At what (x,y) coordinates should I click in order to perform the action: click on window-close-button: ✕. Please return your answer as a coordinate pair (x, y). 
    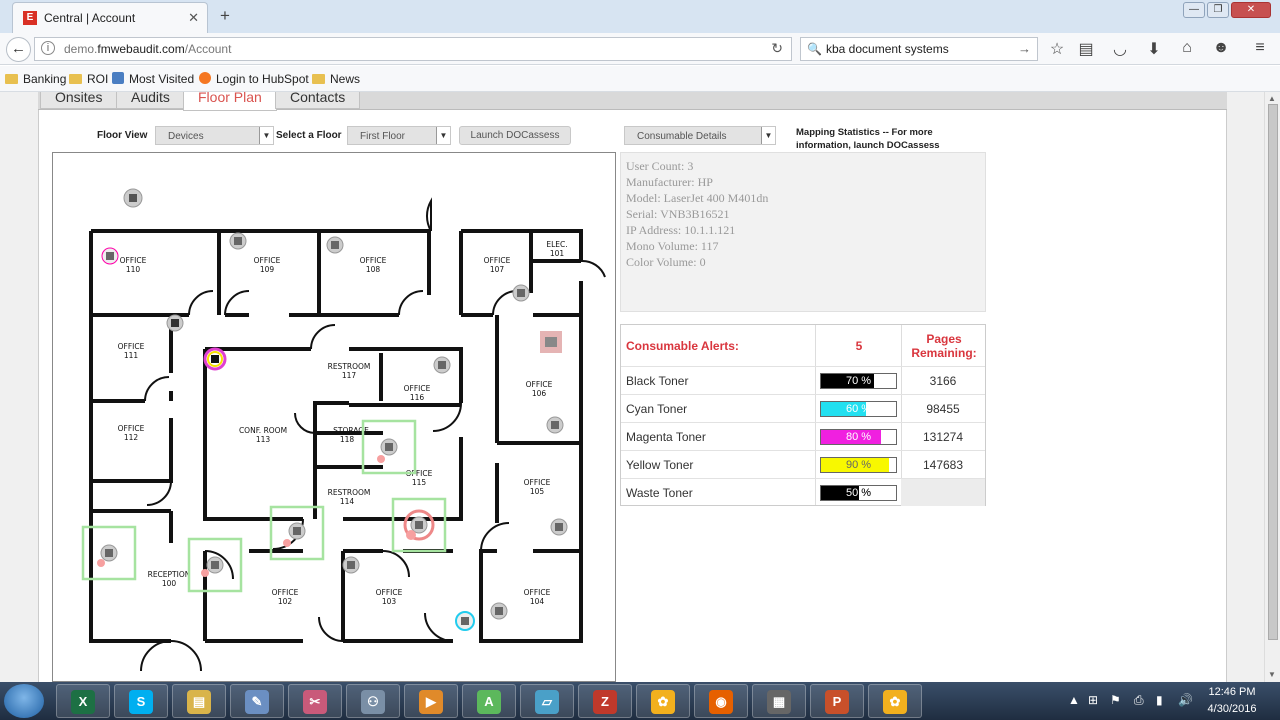
    Looking at the image, I should click on (1251, 10).